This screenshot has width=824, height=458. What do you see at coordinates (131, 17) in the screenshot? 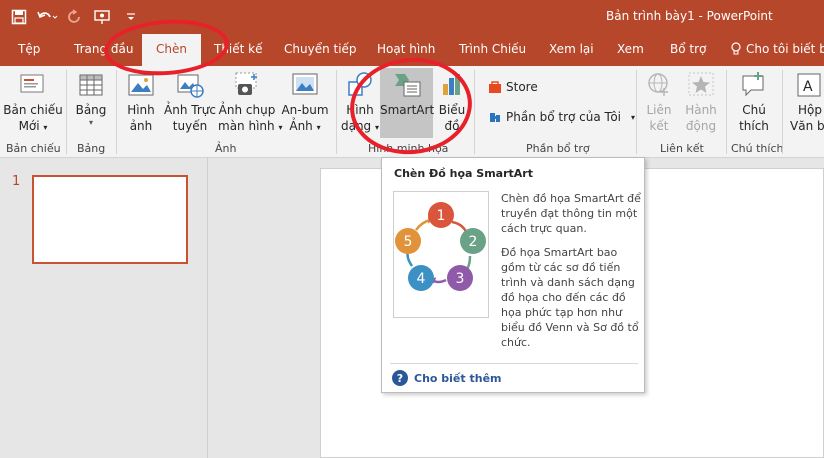
I see `customize-qat-icon` at bounding box center [131, 17].